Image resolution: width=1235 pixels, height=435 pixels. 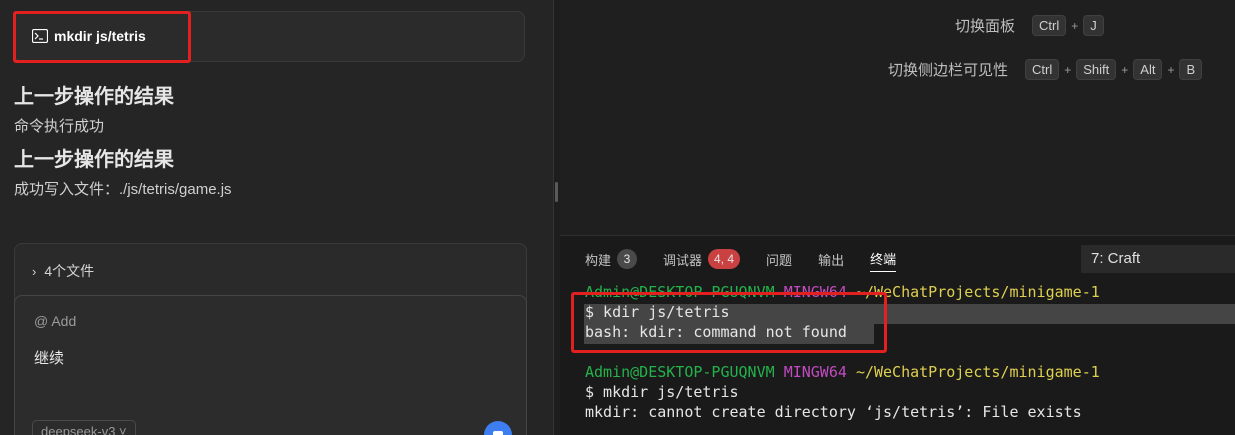 I want to click on tab-label: 输出, so click(x=831, y=260).